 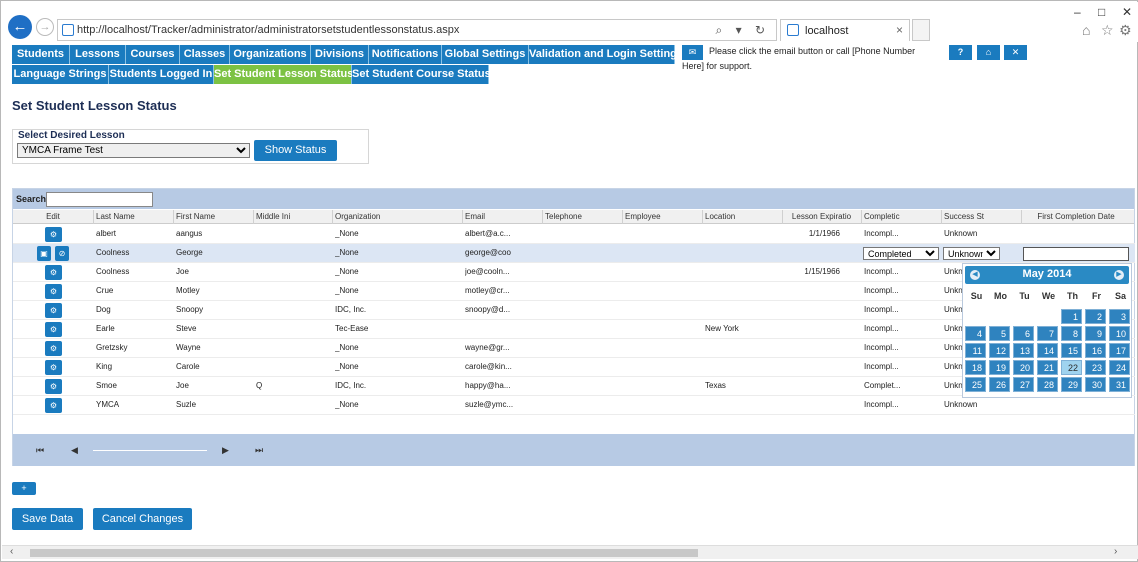 I want to click on settings-gear-icon: ⚙, so click(x=1125, y=30).